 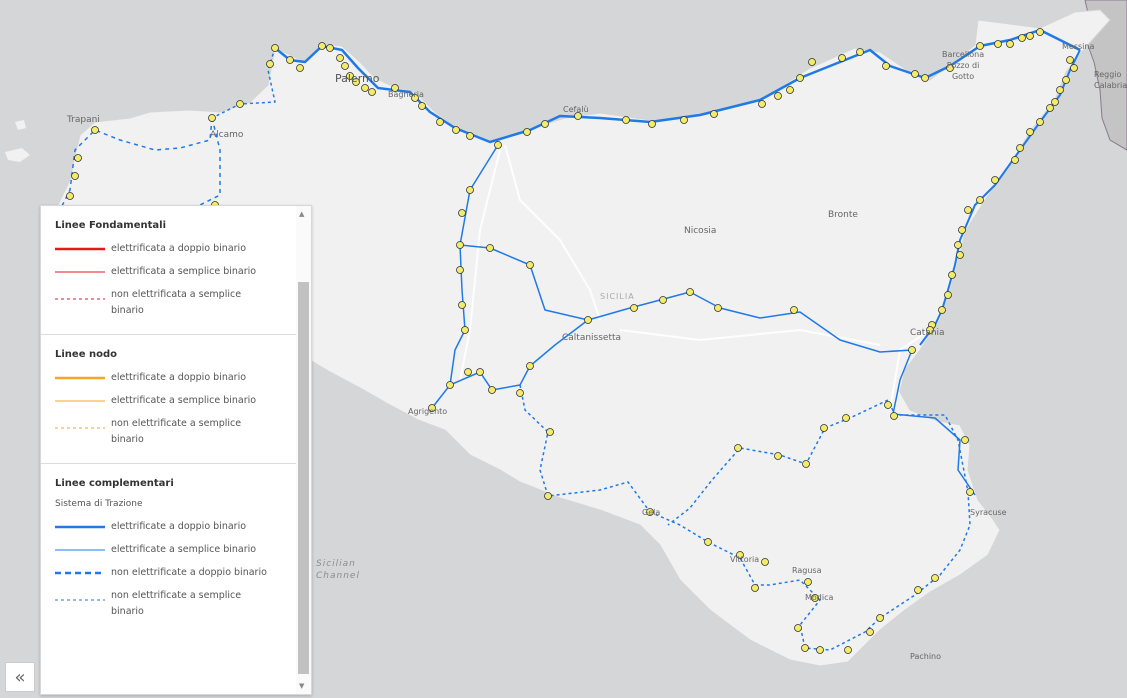 I want to click on scroll-up-icon: ▲, so click(x=301, y=214).